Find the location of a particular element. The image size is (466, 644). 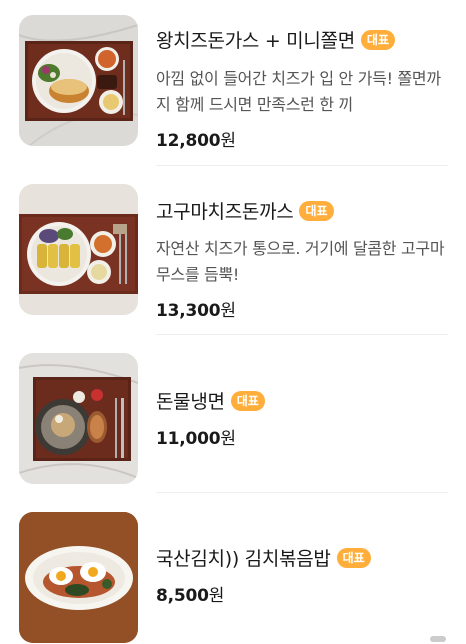

menu-item-name: 국산김치)) 김치볶음밥 is located at coordinates (243, 559).